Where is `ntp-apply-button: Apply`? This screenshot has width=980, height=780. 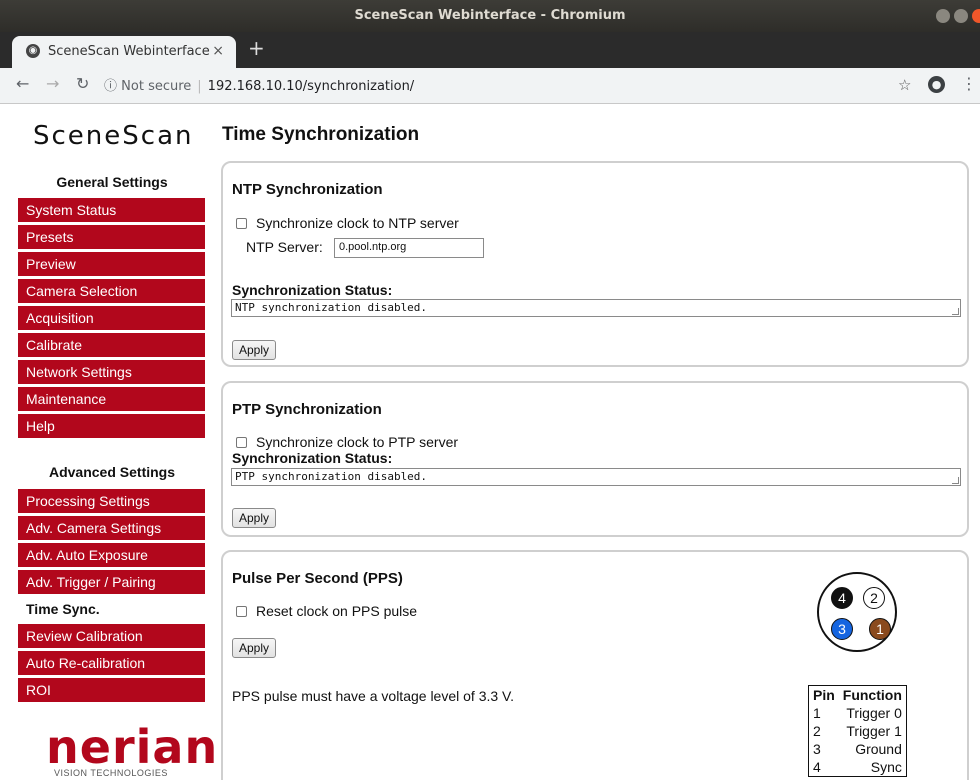 ntp-apply-button: Apply is located at coordinates (254, 350).